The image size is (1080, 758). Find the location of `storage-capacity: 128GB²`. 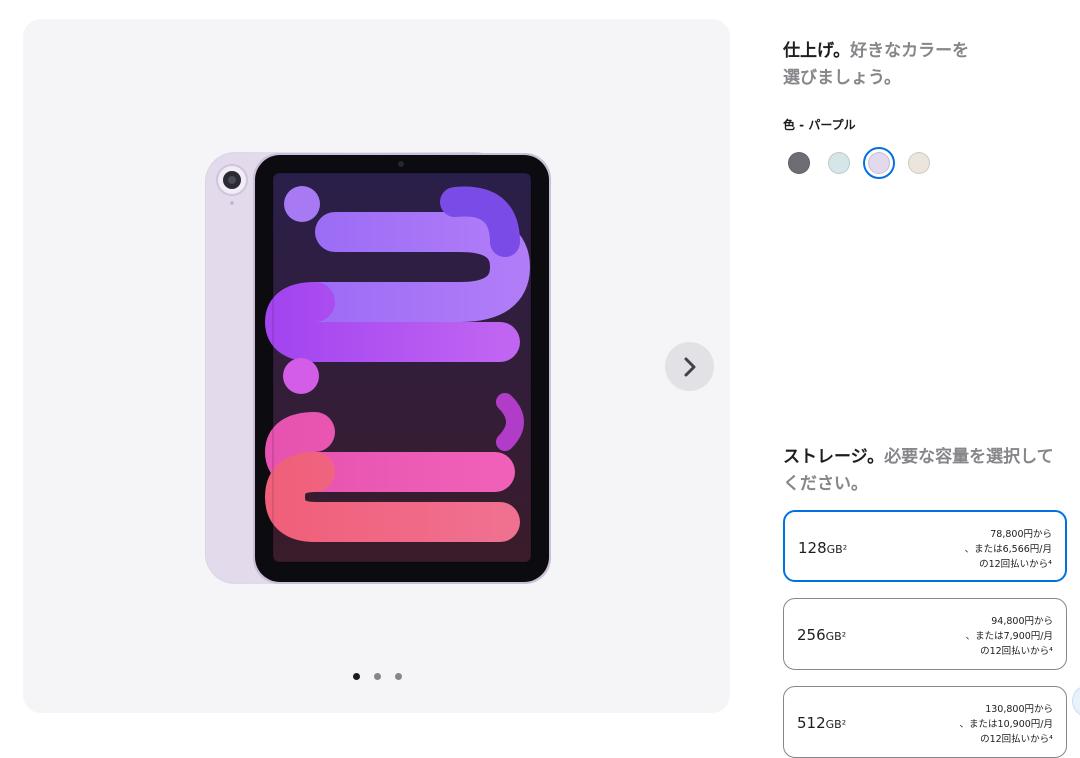

storage-capacity: 128GB² is located at coordinates (822, 548).